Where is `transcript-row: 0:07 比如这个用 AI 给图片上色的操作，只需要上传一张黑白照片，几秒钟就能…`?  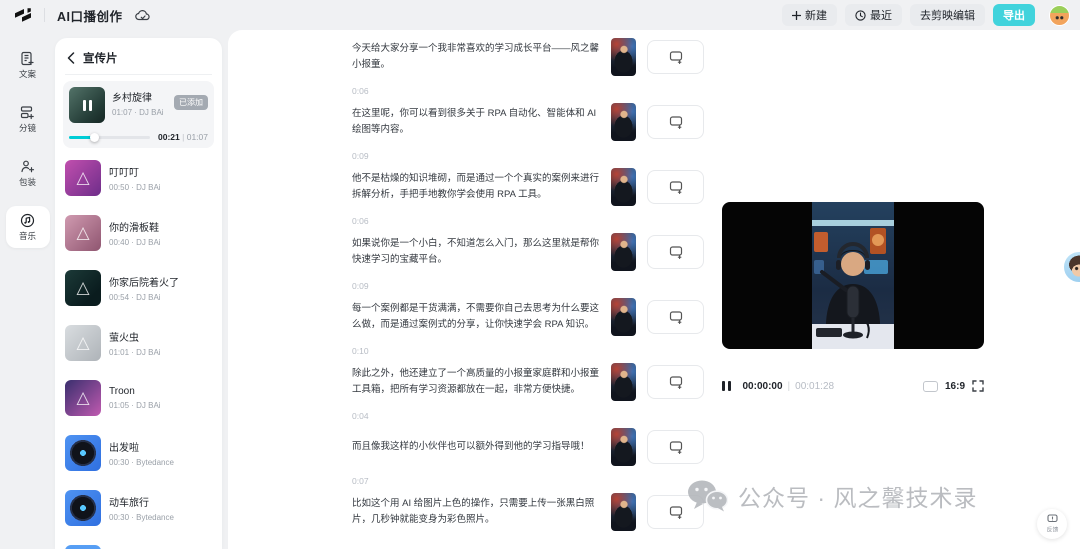
transcript-row: 0:07 比如这个用 AI 给图片上色的操作，只需要上传一张黑白照片，几秒钟就能… is located at coordinates (528, 503).